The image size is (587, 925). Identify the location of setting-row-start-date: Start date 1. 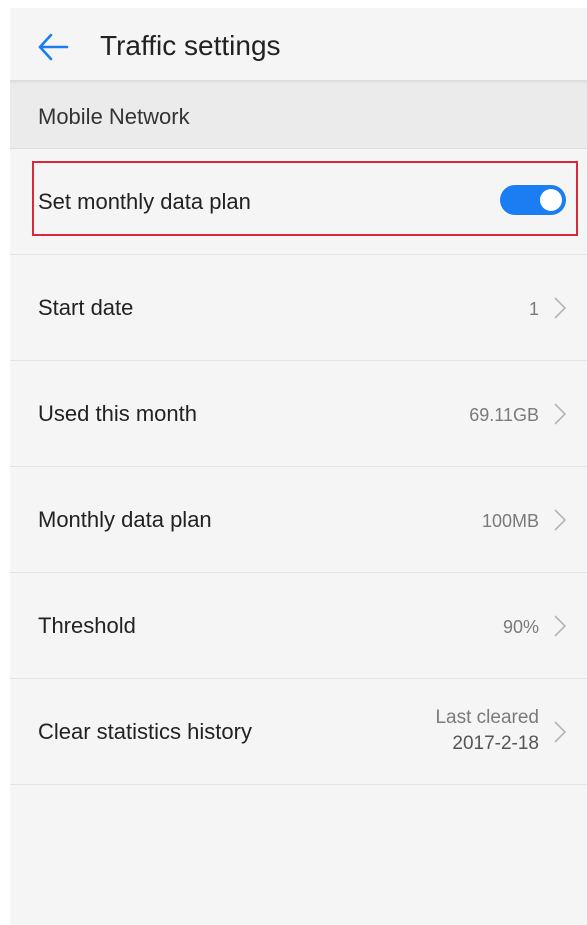
(298, 308).